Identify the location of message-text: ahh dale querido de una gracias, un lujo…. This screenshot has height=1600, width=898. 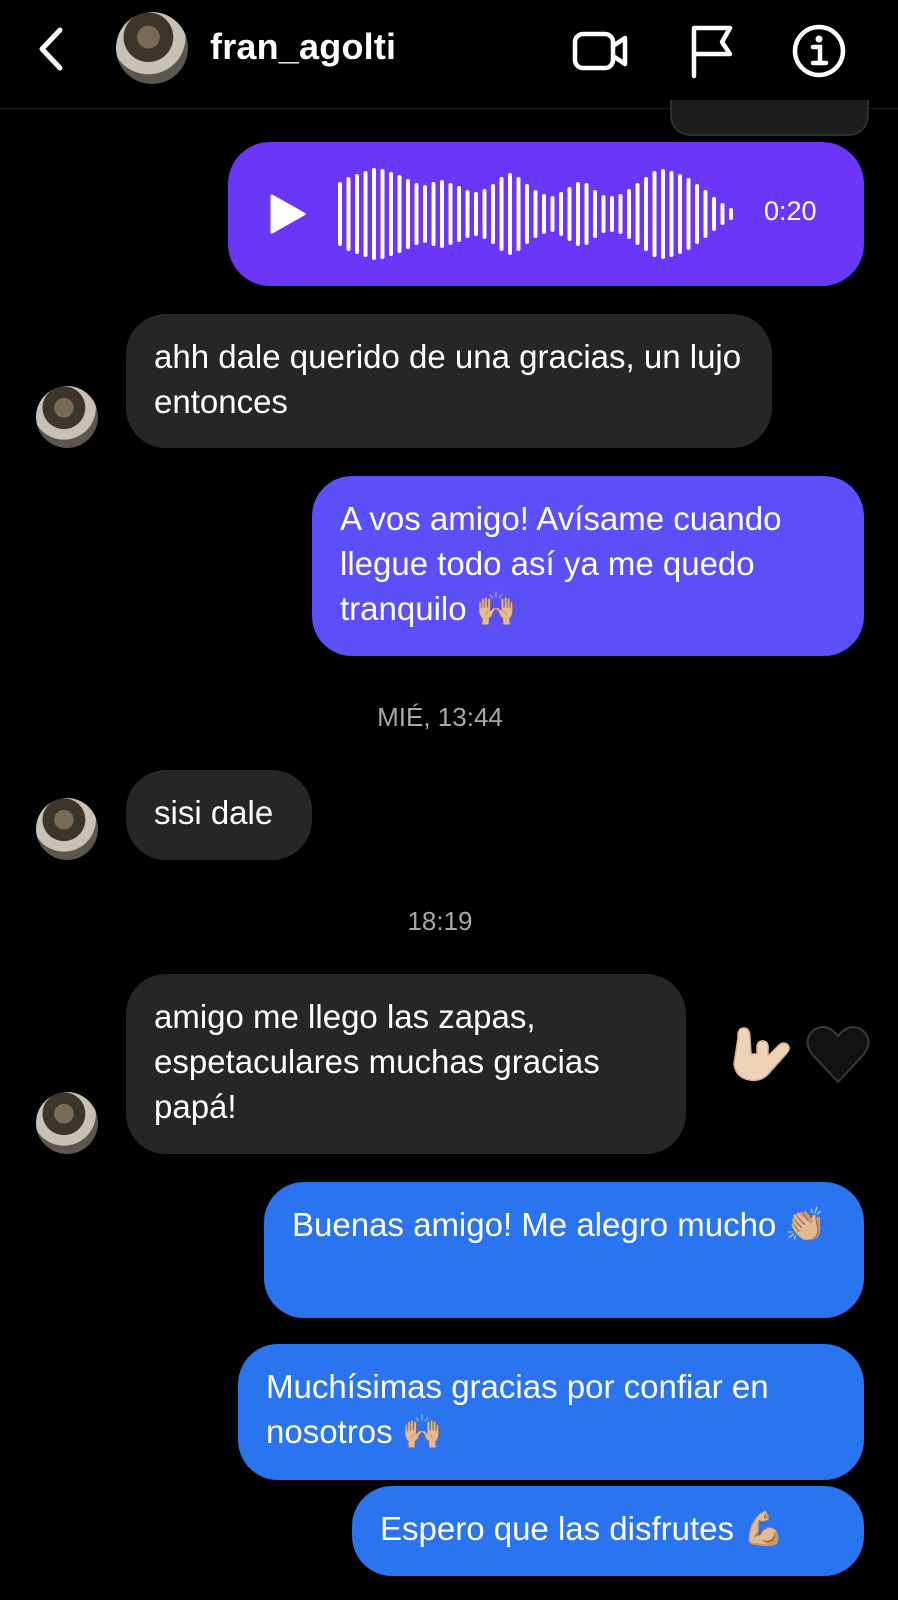
(448, 379).